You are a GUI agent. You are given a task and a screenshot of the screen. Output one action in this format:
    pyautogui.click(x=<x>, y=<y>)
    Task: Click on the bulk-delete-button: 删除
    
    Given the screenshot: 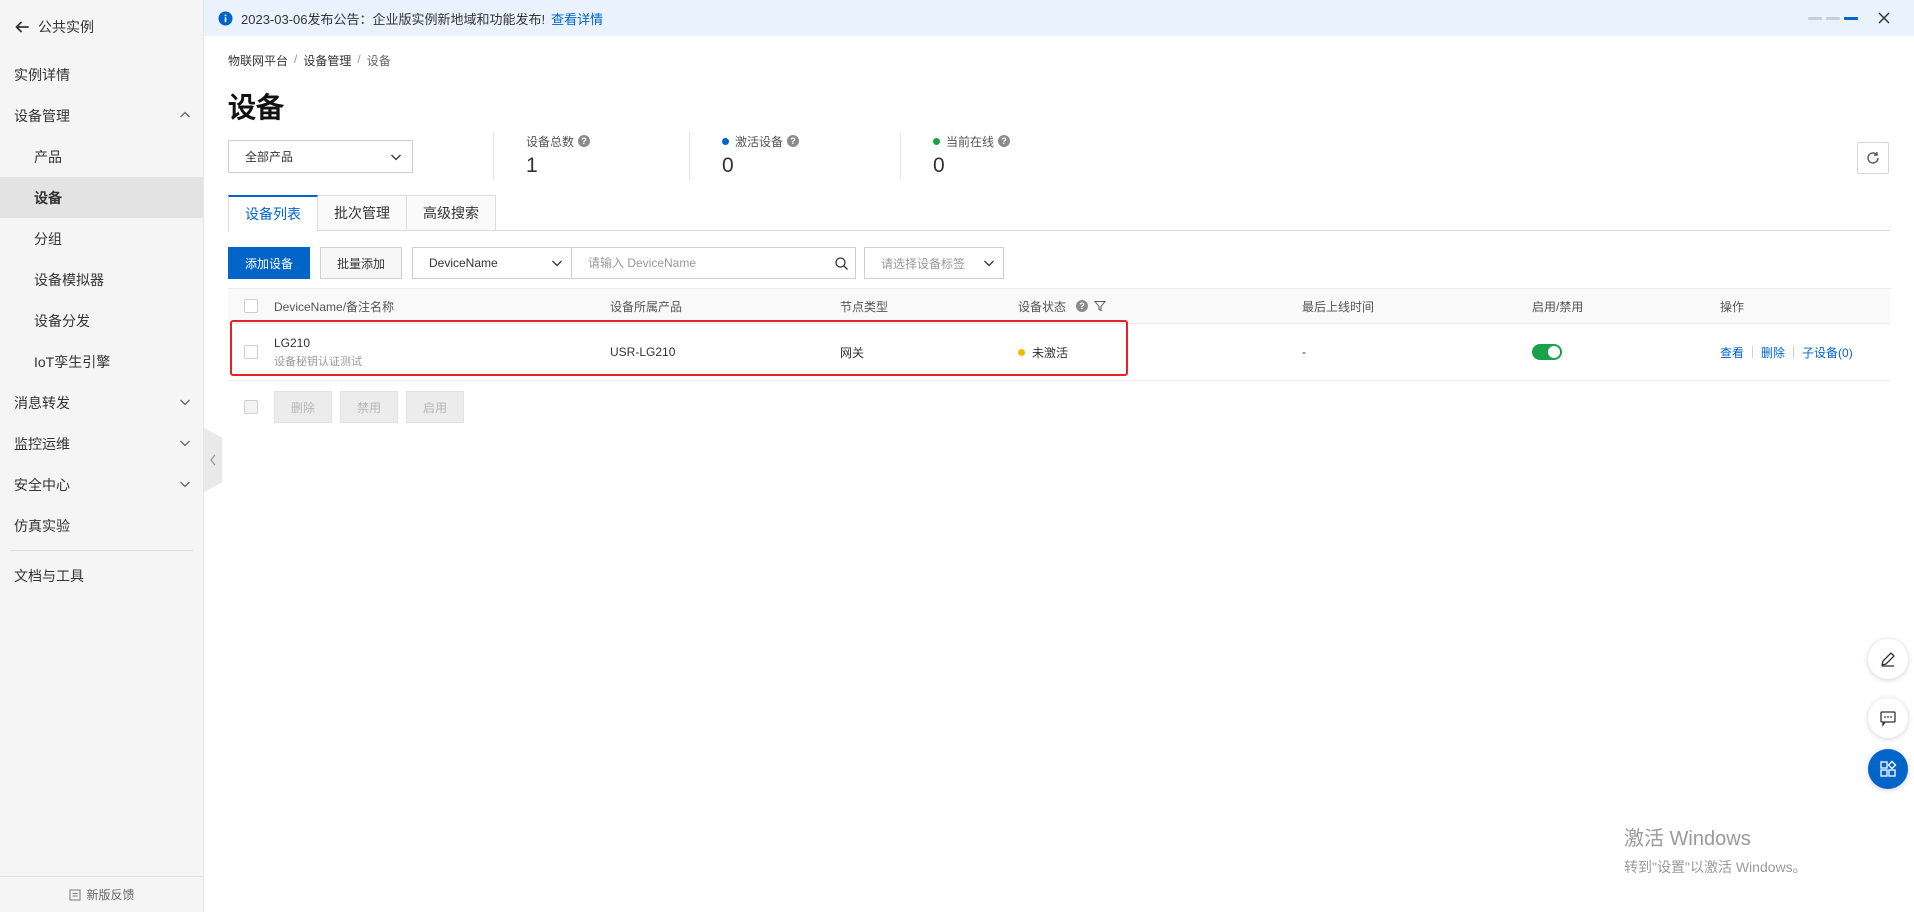 What is the action you would take?
    pyautogui.click(x=303, y=407)
    